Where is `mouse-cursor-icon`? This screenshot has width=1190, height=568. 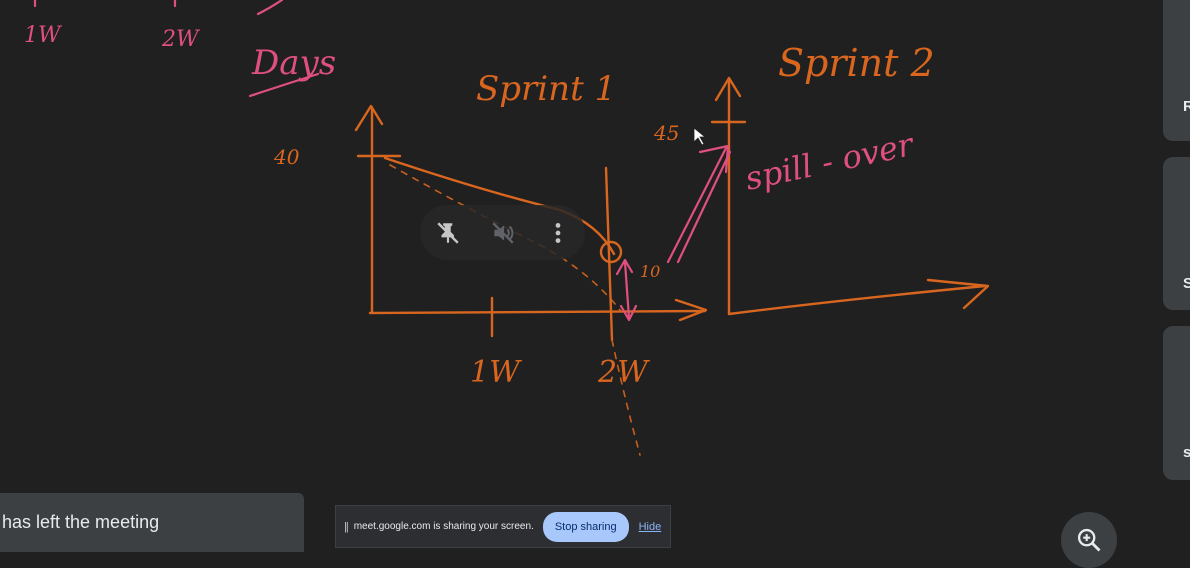
mouse-cursor-icon is located at coordinates (700, 136).